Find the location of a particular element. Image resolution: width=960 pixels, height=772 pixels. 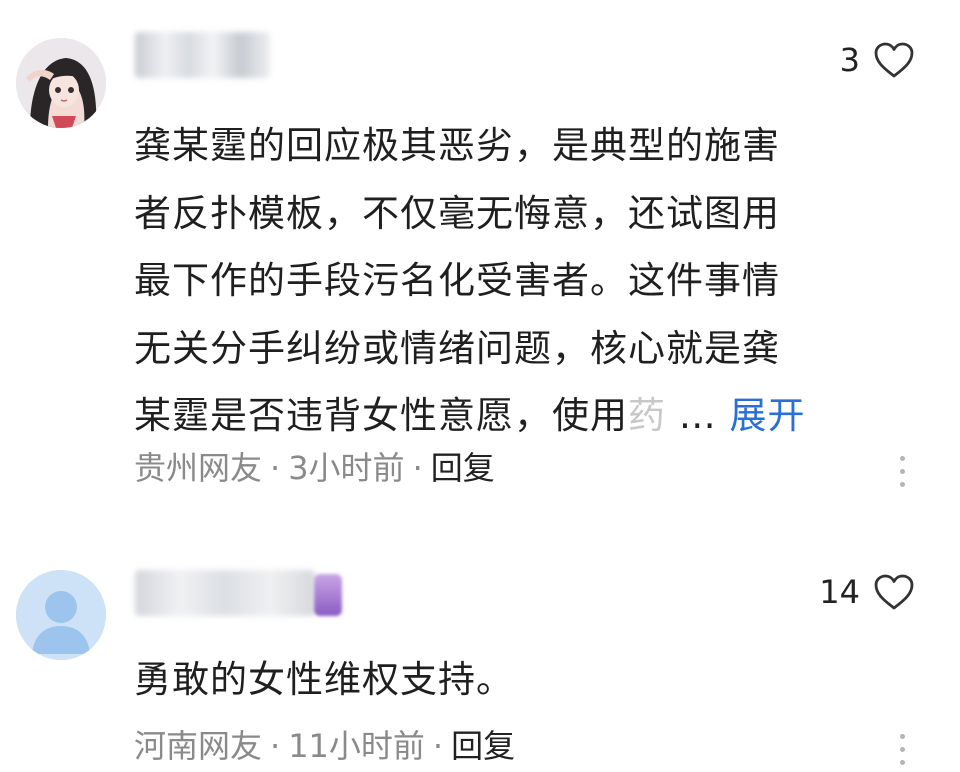

user-badge-icon is located at coordinates (328, 595).